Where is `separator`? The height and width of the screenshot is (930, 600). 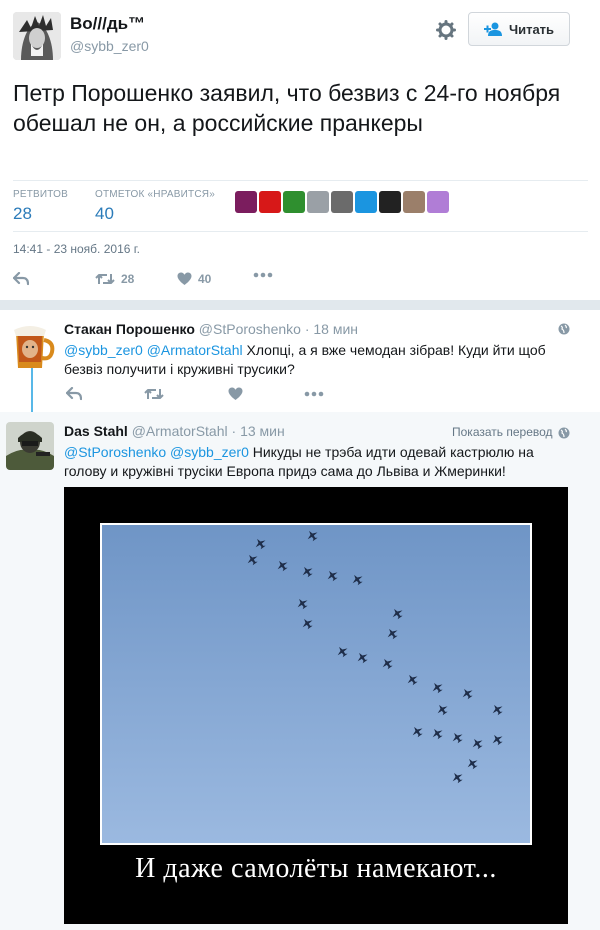
separator is located at coordinates (300, 305).